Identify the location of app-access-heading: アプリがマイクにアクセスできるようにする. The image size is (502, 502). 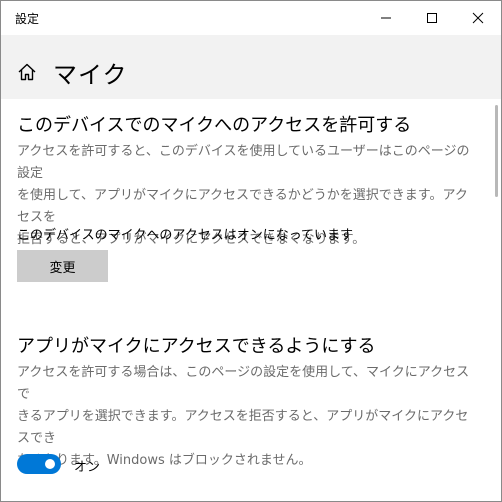
(196, 346).